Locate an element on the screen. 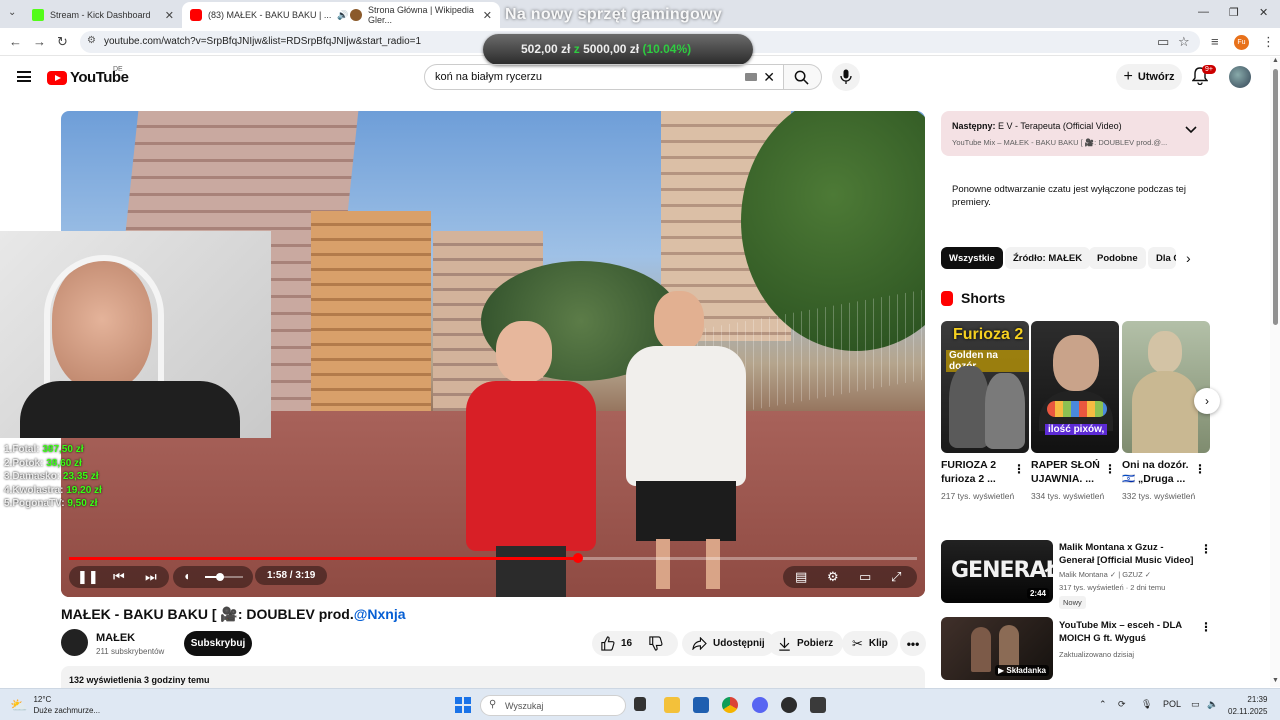 The height and width of the screenshot is (720, 1280). close-window-icon: ✕ is located at coordinates (1263, 12).